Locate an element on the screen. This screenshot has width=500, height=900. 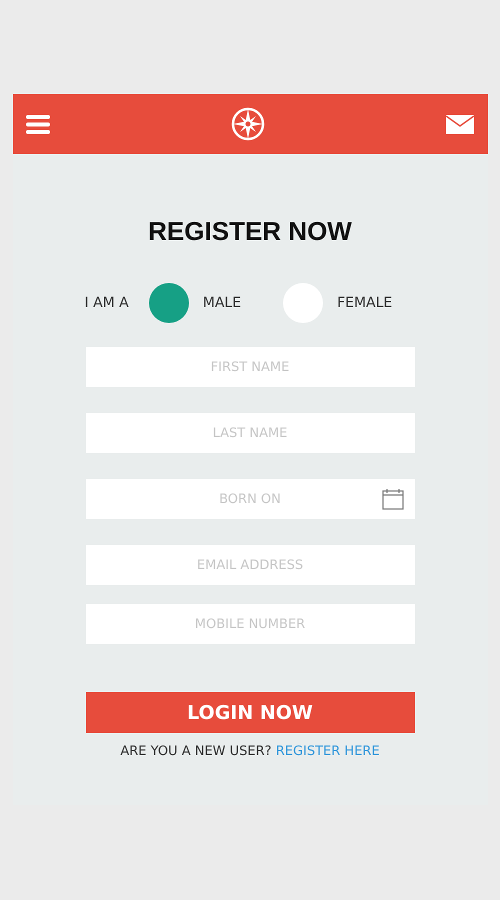
radio-button is located at coordinates (168, 303).